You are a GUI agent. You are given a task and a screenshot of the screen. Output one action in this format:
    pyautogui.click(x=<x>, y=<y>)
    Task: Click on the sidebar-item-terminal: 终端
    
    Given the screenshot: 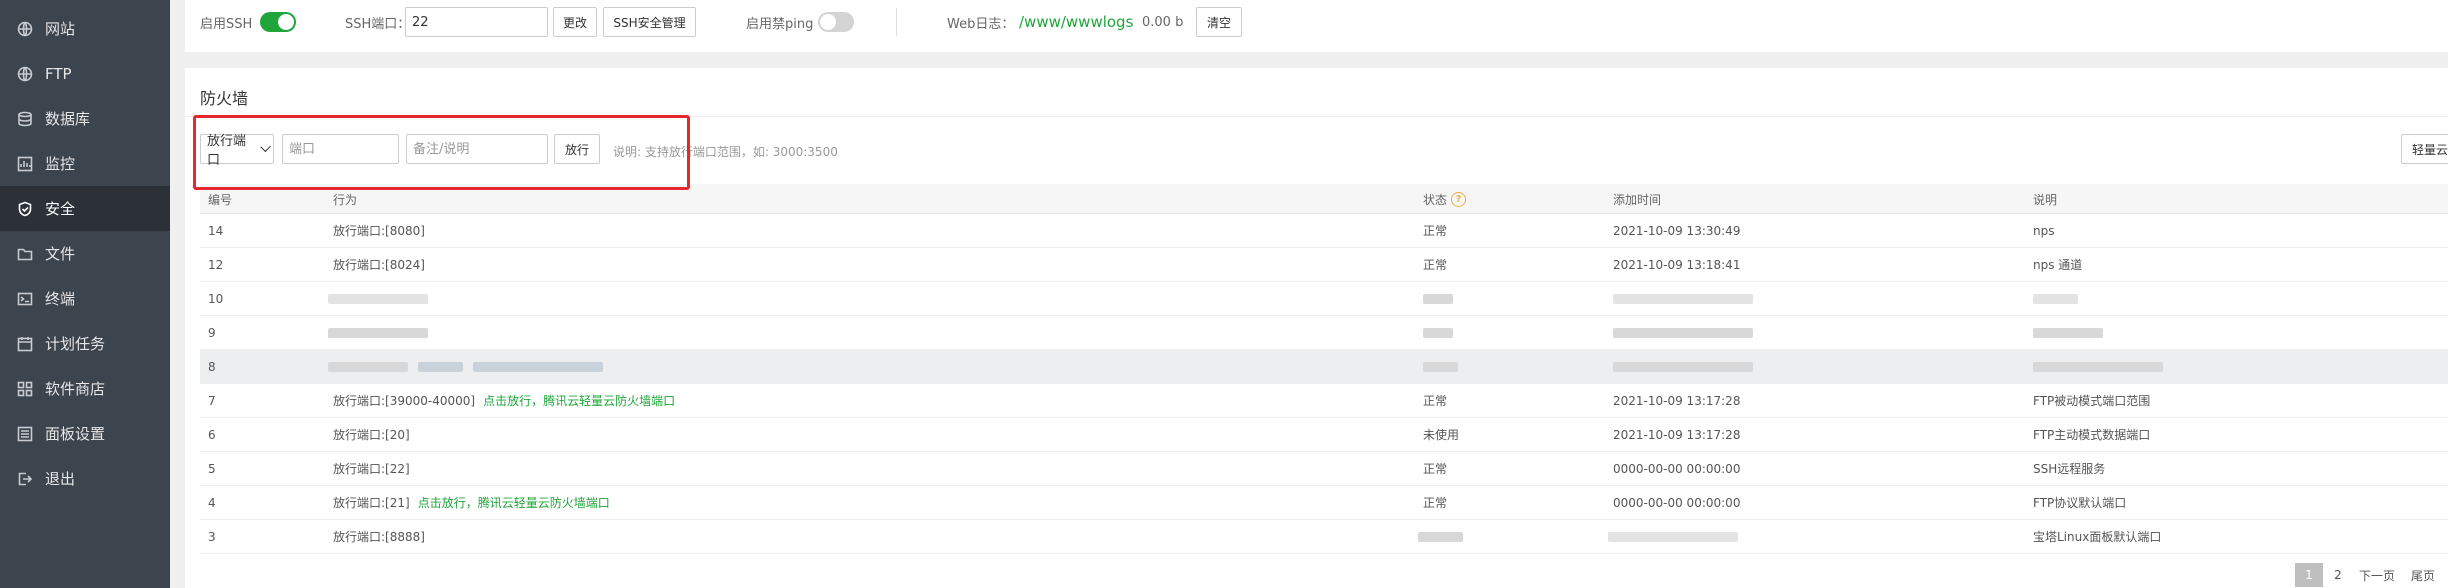 What is the action you would take?
    pyautogui.click(x=85, y=298)
    